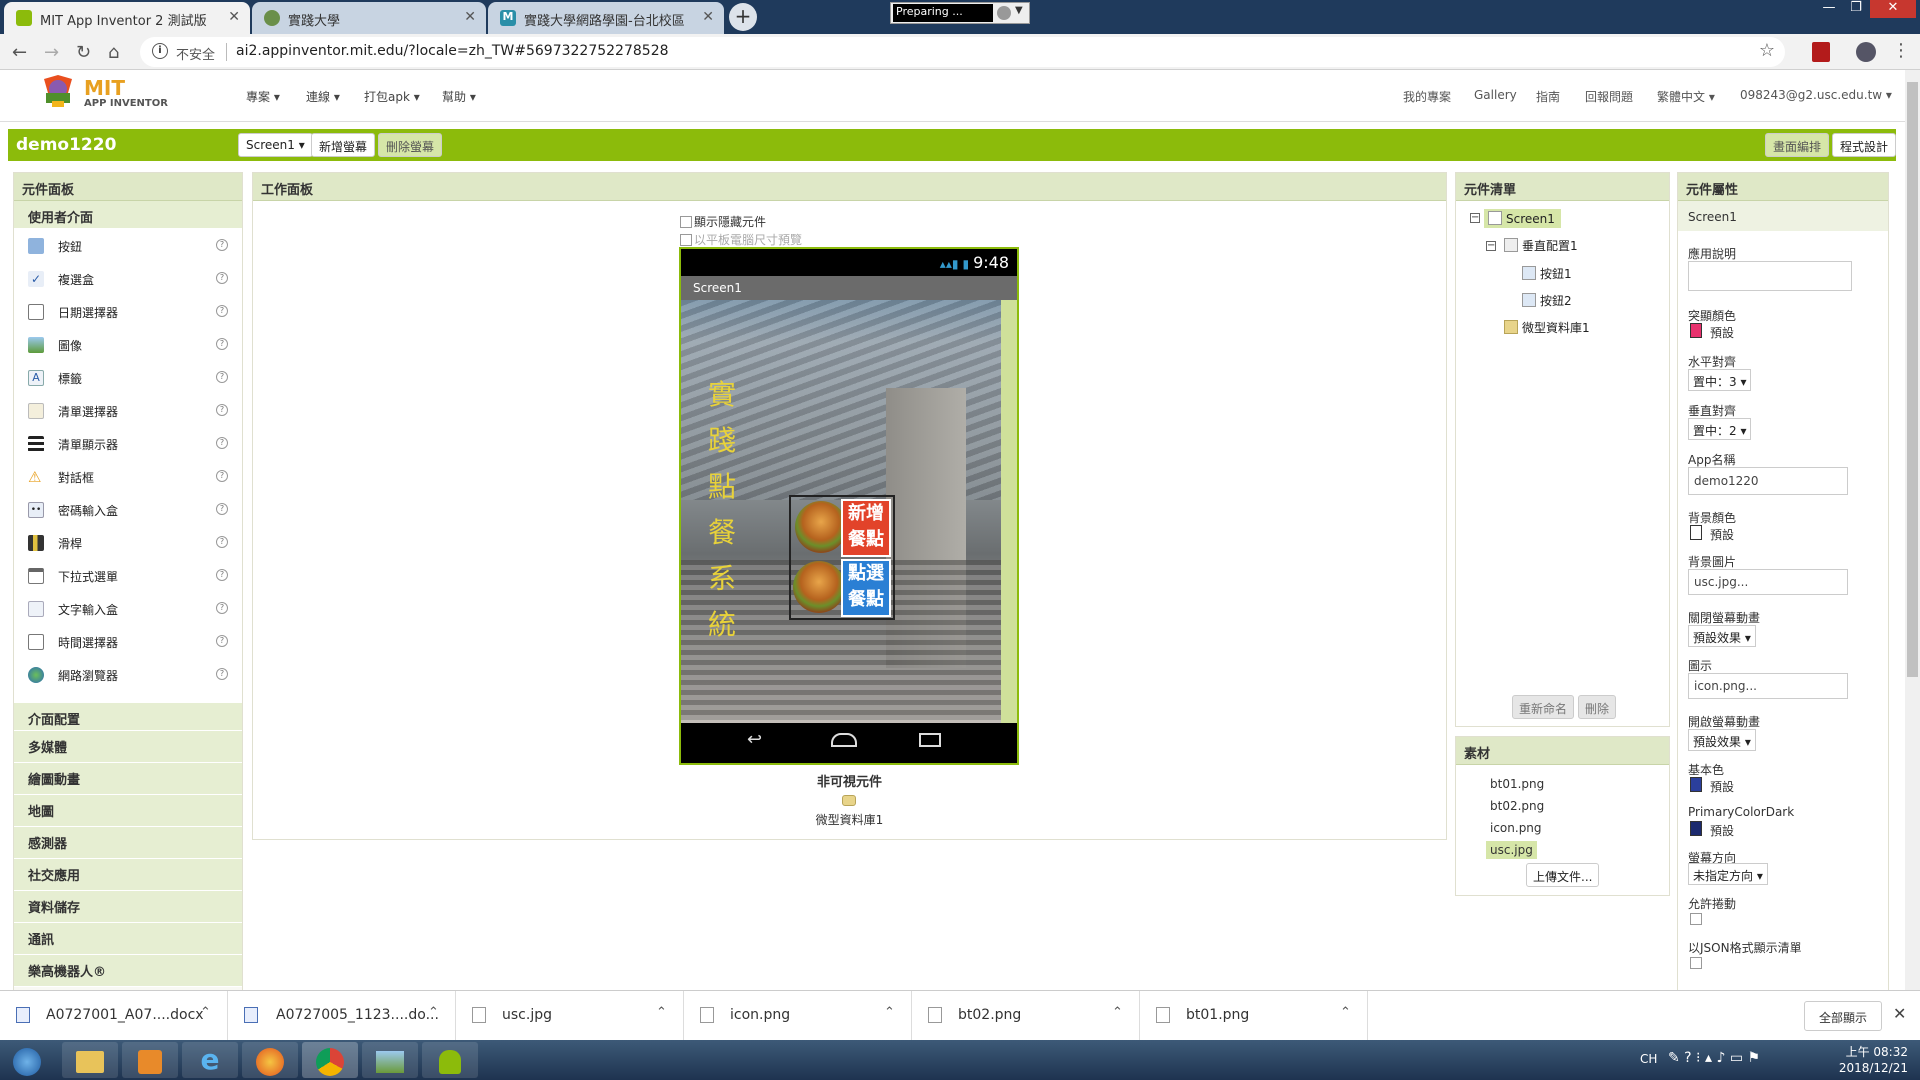  What do you see at coordinates (1696, 828) in the screenshot?
I see `primary-dark-swatch` at bounding box center [1696, 828].